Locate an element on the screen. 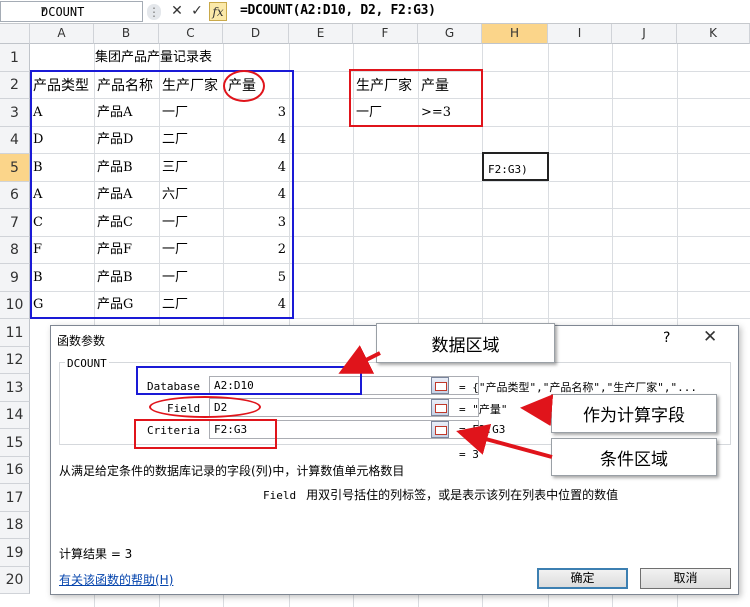 This screenshot has width=750, height=607. criteria-arg-highlight is located at coordinates (205, 434).